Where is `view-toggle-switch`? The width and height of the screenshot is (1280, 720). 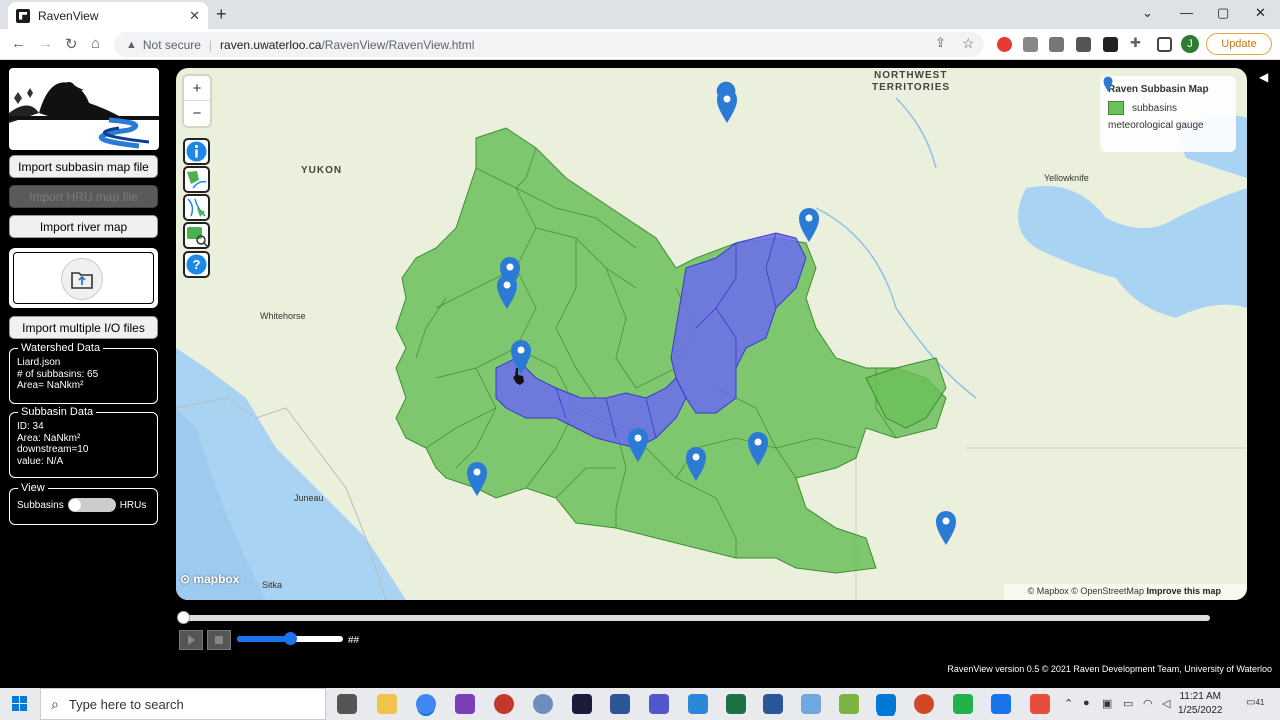 view-toggle-switch is located at coordinates (91, 505).